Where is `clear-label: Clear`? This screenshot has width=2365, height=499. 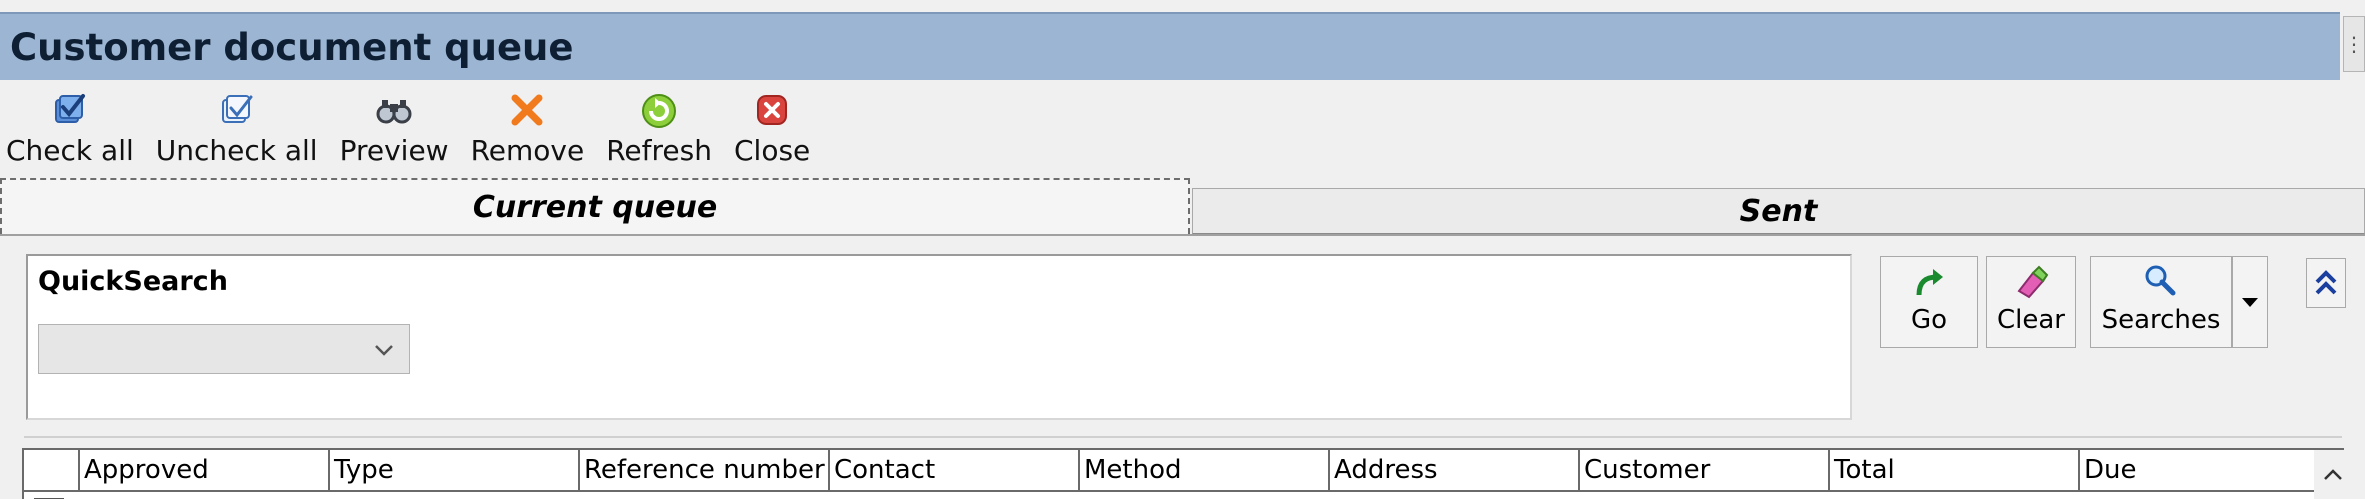 clear-label: Clear is located at coordinates (2031, 320).